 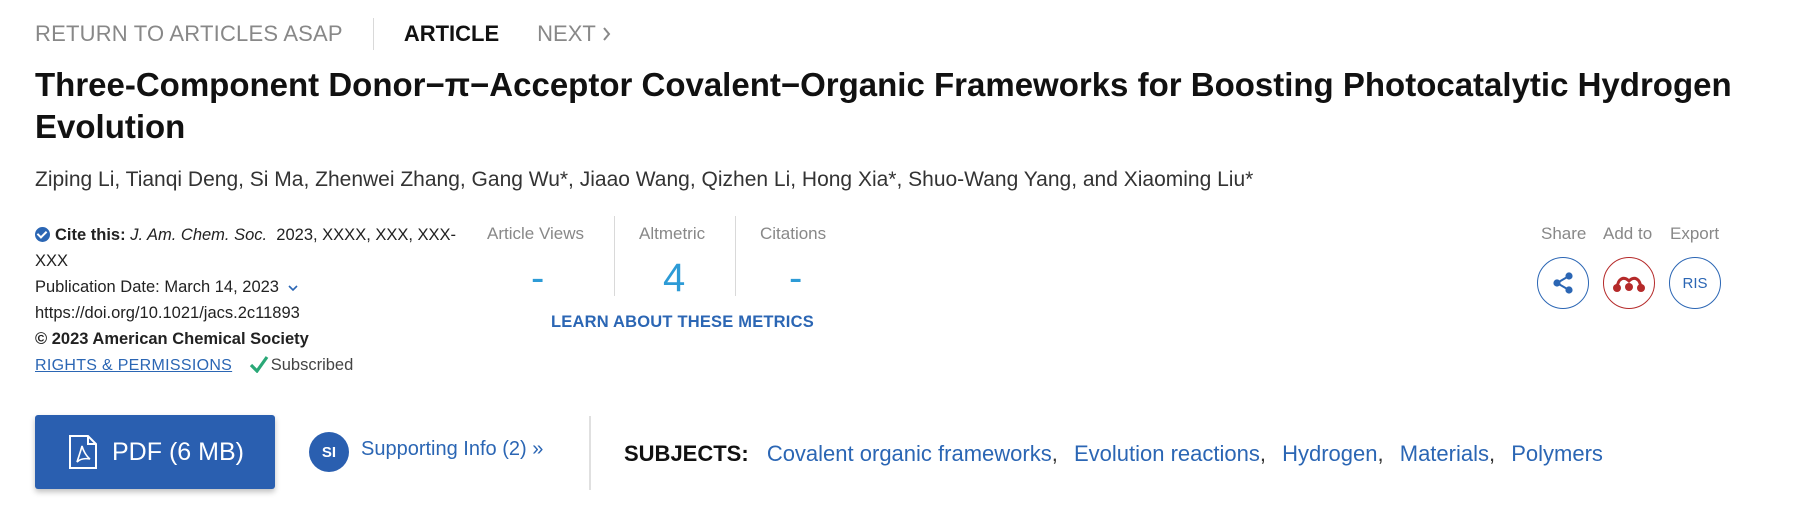 I want to click on citations-label: Citations, so click(x=793, y=233).